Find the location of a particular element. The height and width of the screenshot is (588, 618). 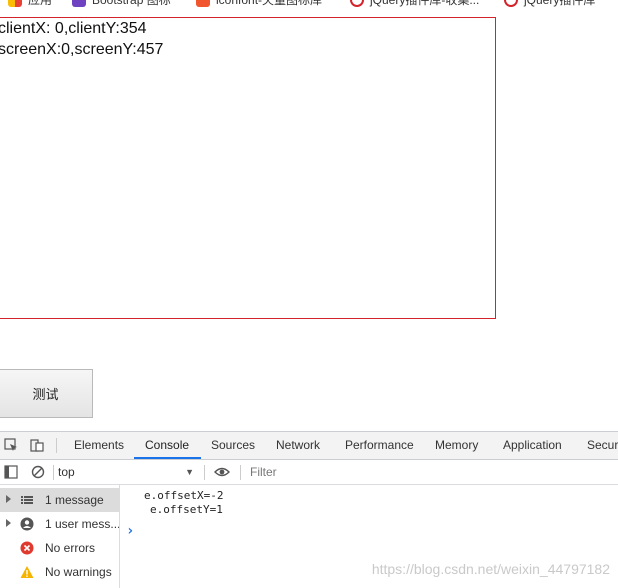

bootstrap-icon is located at coordinates (79, 3).